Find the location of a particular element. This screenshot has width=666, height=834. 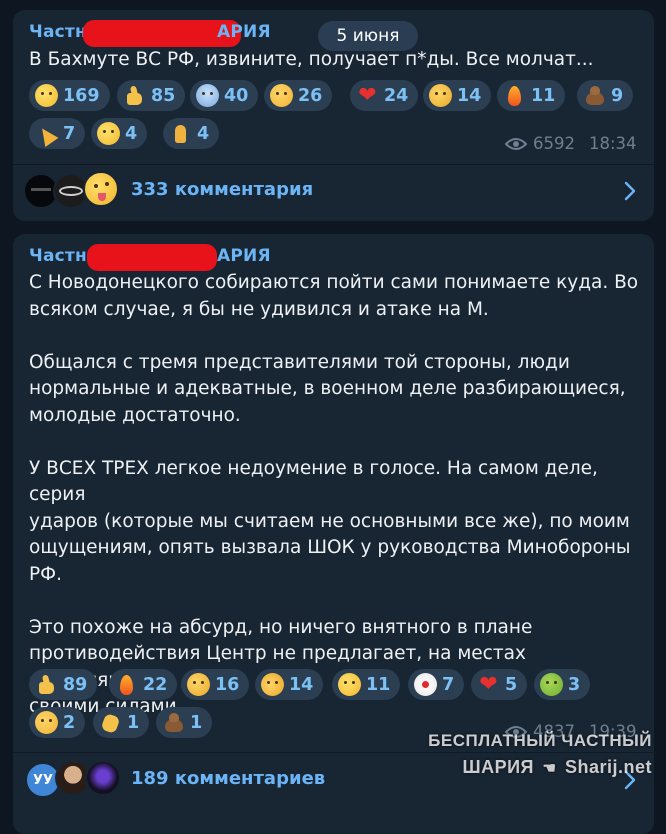

view-count: 6592 is located at coordinates (554, 143).